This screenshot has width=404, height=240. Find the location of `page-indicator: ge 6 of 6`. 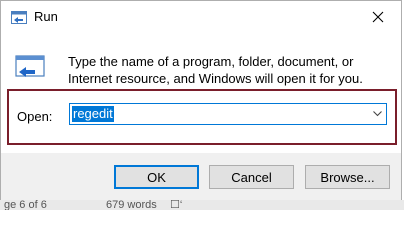

page-indicator: ge 6 of 6 is located at coordinates (25, 205).